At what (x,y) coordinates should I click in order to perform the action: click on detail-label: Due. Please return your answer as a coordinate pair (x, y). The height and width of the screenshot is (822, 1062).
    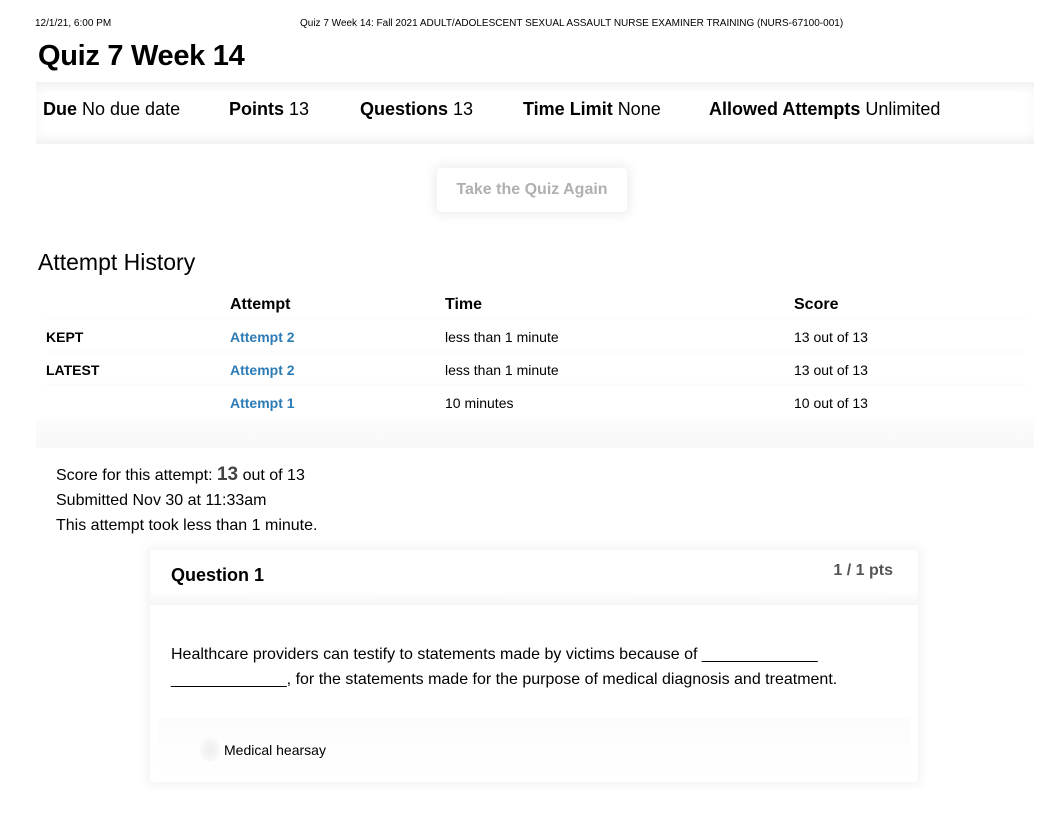
    Looking at the image, I should click on (60, 109).